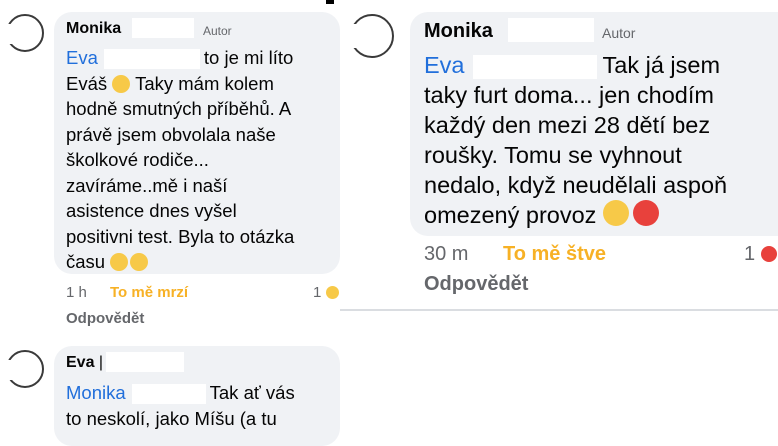 This screenshot has width=778, height=446. What do you see at coordinates (149, 292) in the screenshot?
I see `reaction-label: To mě mrzí` at bounding box center [149, 292].